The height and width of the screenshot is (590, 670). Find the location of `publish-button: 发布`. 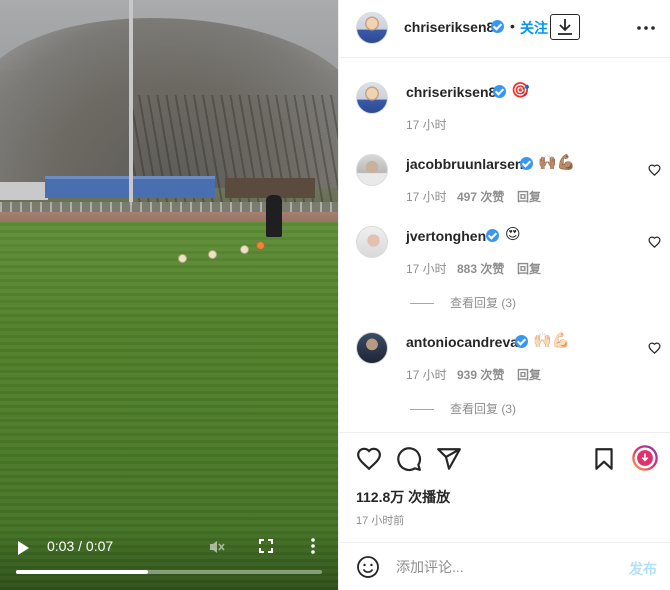

publish-button: 发布 is located at coordinates (643, 569).